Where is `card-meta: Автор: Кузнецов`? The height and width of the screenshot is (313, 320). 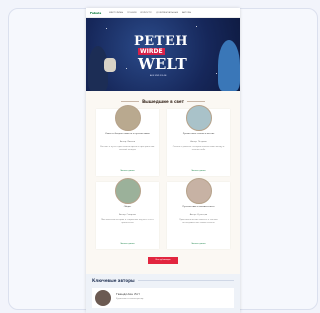
card-meta: Автор: Кузнецов is located at coordinates (198, 215).